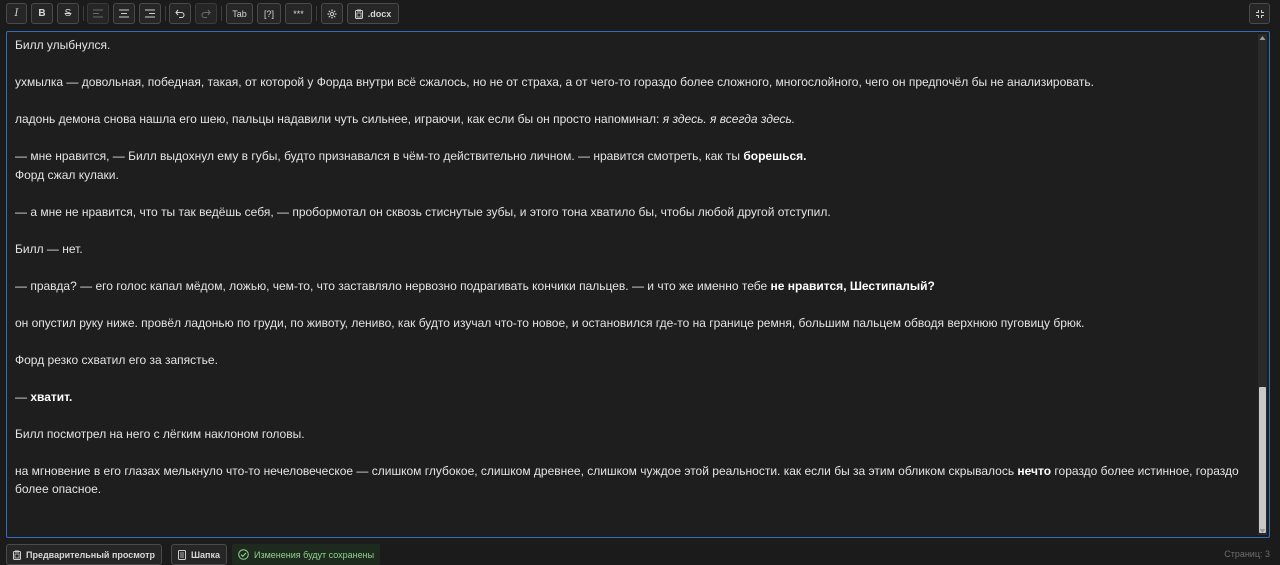 This screenshot has width=1280, height=565. I want to click on collapse-icon, so click(1259, 13).